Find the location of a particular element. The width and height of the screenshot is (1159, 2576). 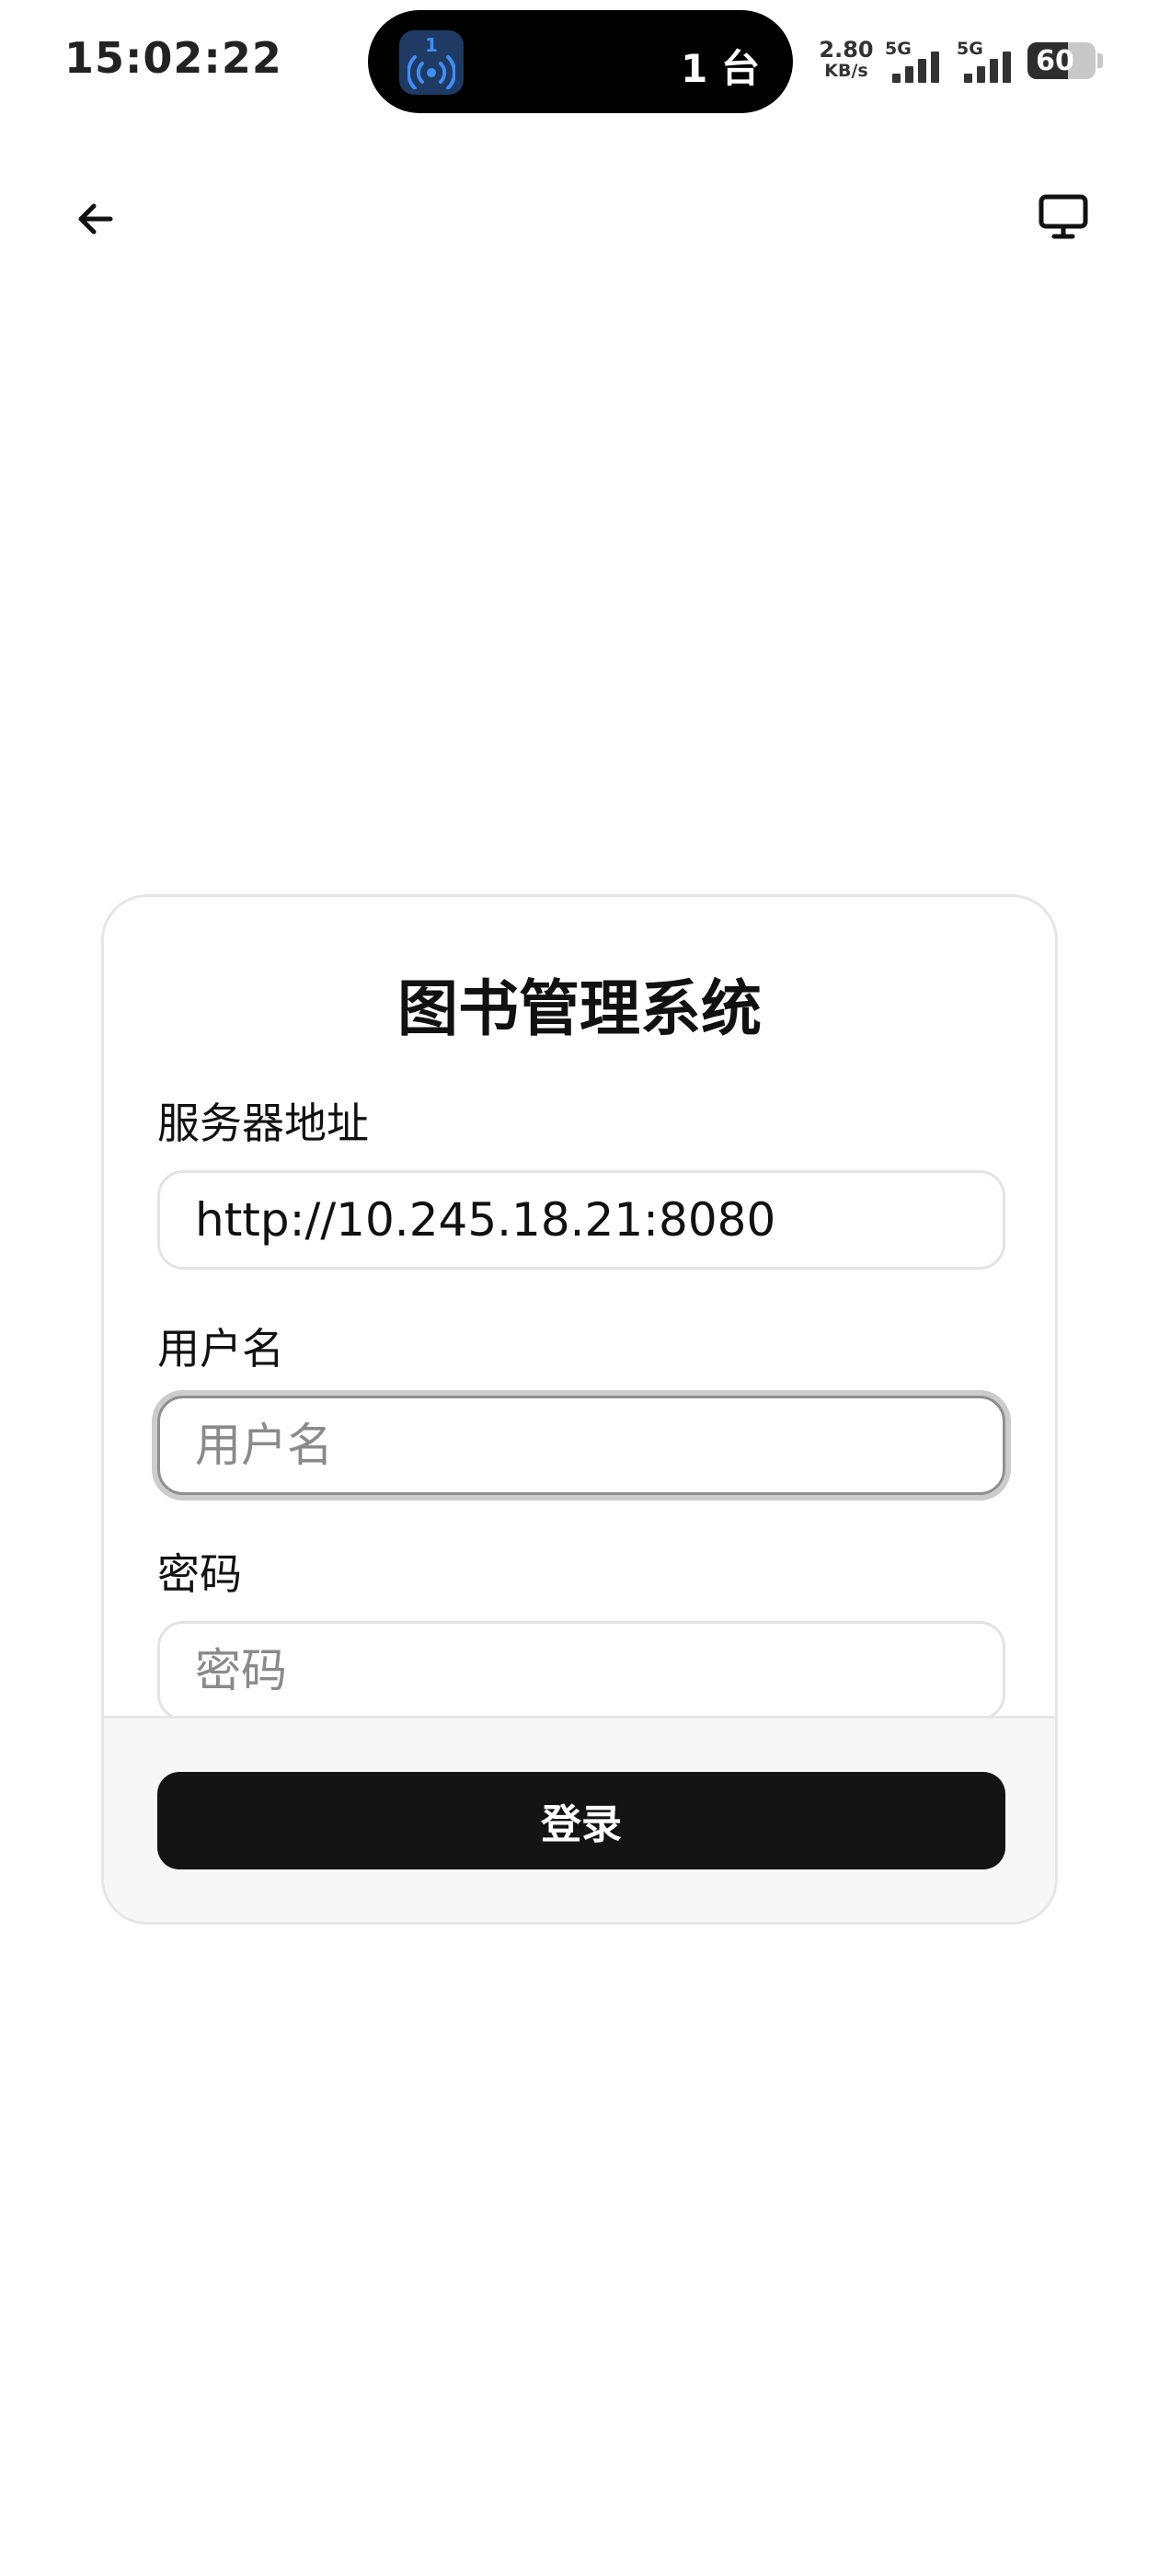

hotspot-app-icon: 1 is located at coordinates (431, 62).